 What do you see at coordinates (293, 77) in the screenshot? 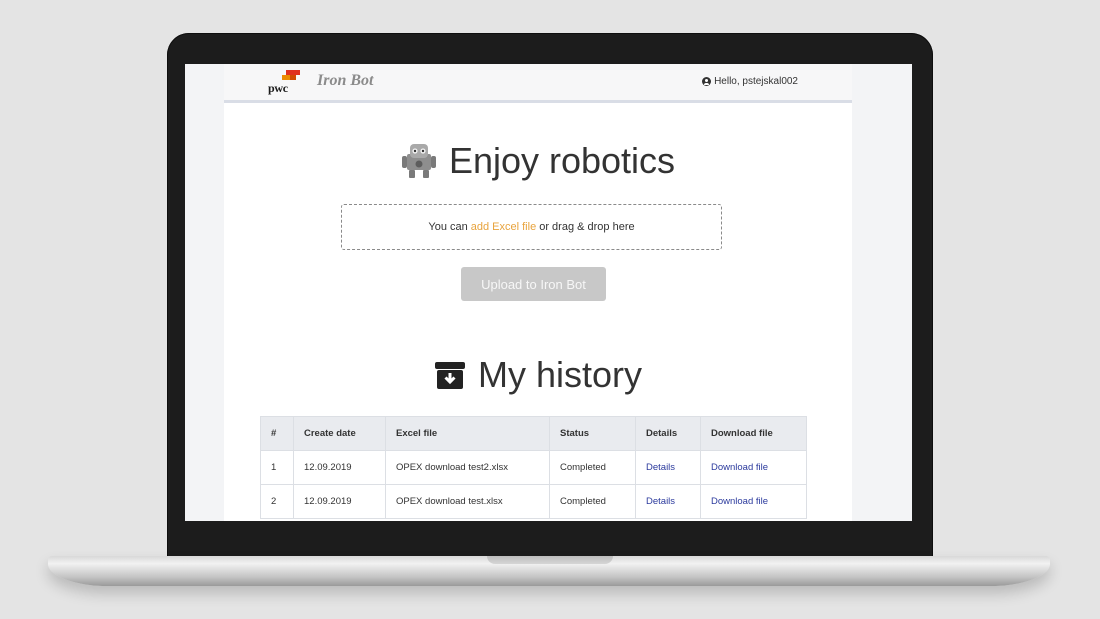
I see `logo-block-dark-orange` at bounding box center [293, 77].